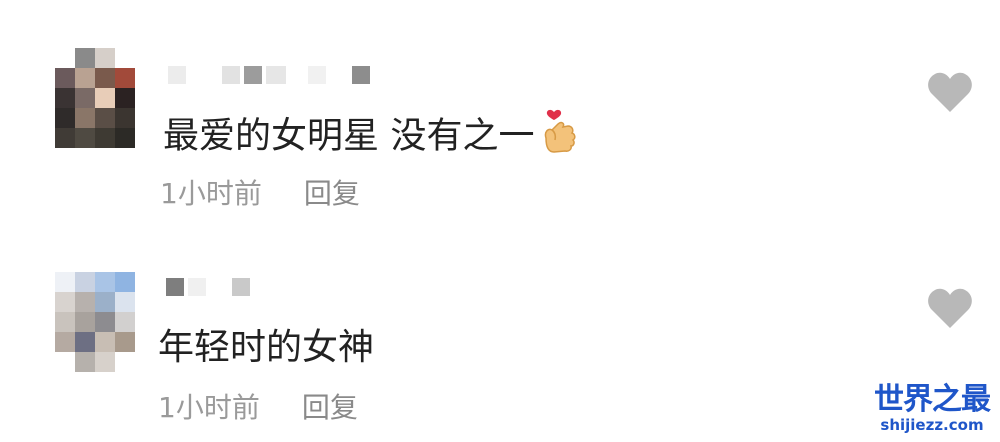 The image size is (1000, 442). I want to click on watermark-url: shijiezz.com, so click(932, 425).